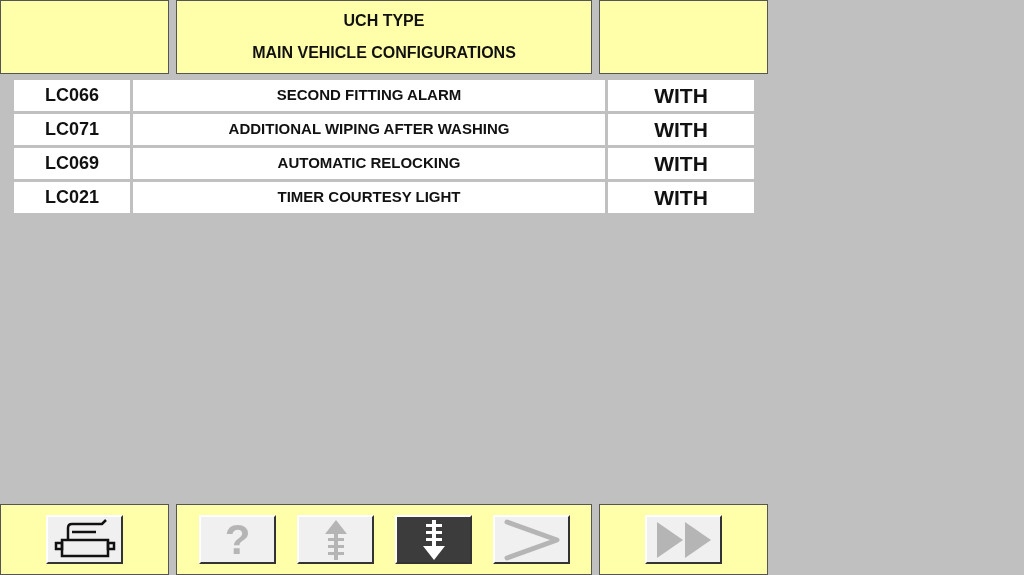 Image resolution: width=1024 pixels, height=575 pixels. I want to click on print-button, so click(84, 539).